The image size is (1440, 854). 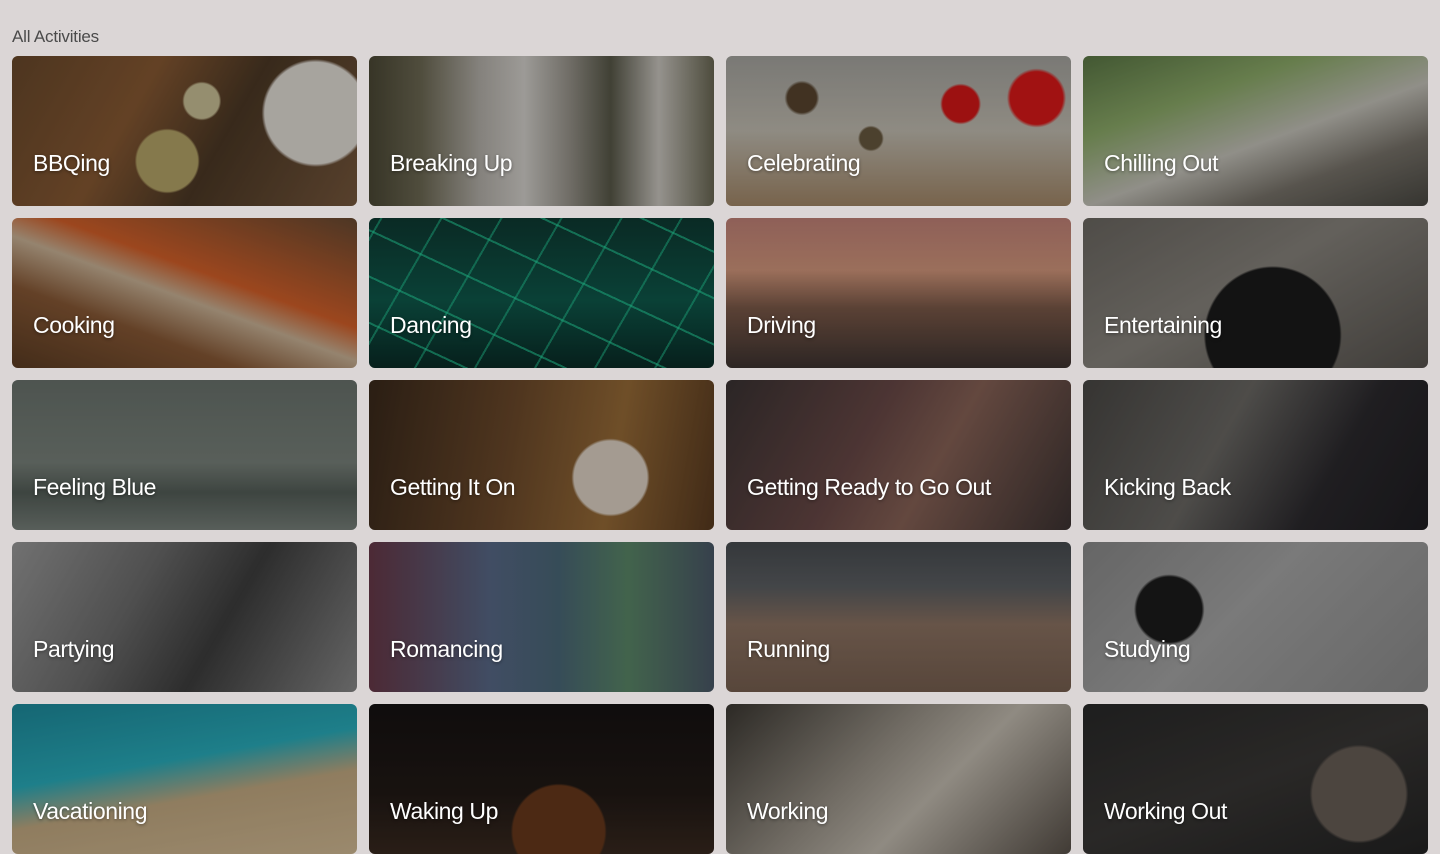 What do you see at coordinates (898, 455) in the screenshot?
I see `activity-tile-getting-ready: Getting Ready to Go Out` at bounding box center [898, 455].